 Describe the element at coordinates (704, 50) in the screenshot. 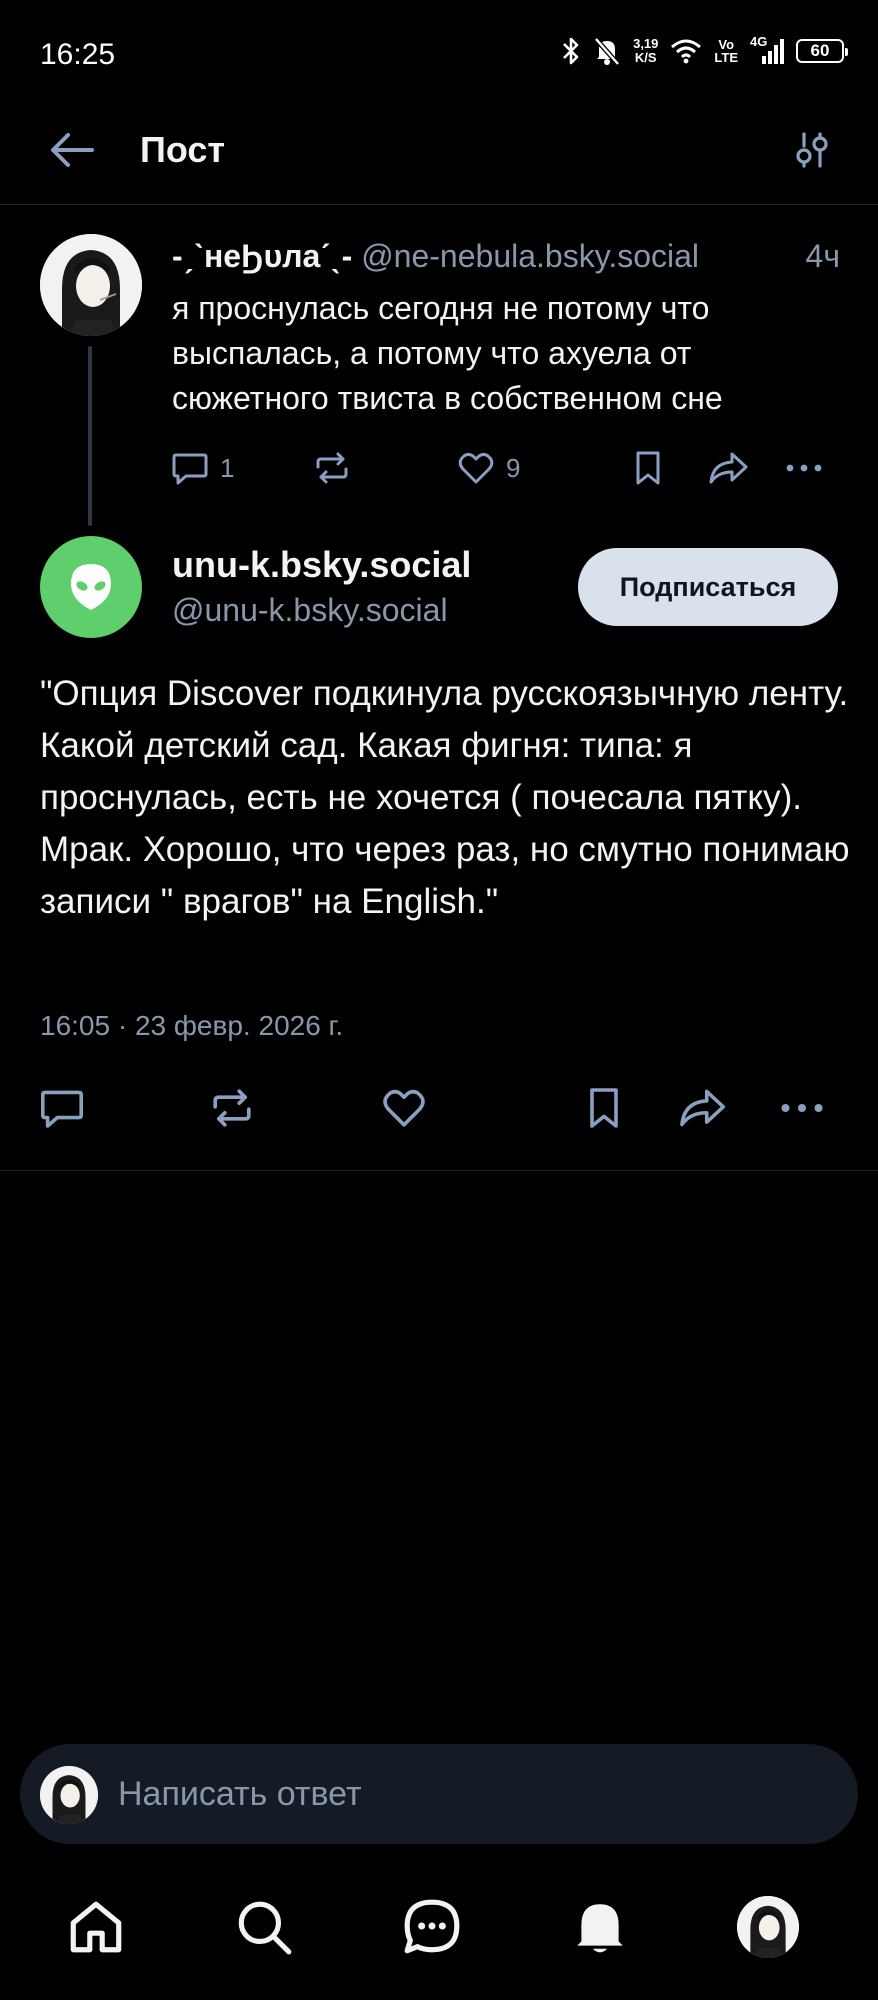

I see `status-icons: 3,19 K/S Vo LTE 4G 60` at that location.